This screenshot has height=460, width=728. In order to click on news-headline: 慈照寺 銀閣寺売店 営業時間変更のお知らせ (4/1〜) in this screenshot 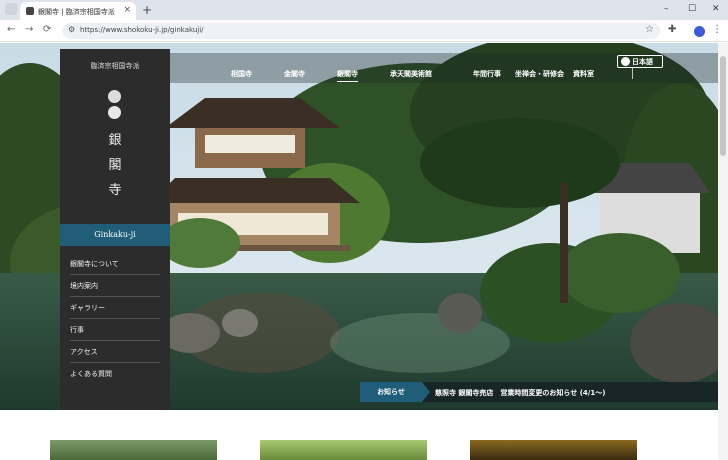, I will do `click(520, 393)`.